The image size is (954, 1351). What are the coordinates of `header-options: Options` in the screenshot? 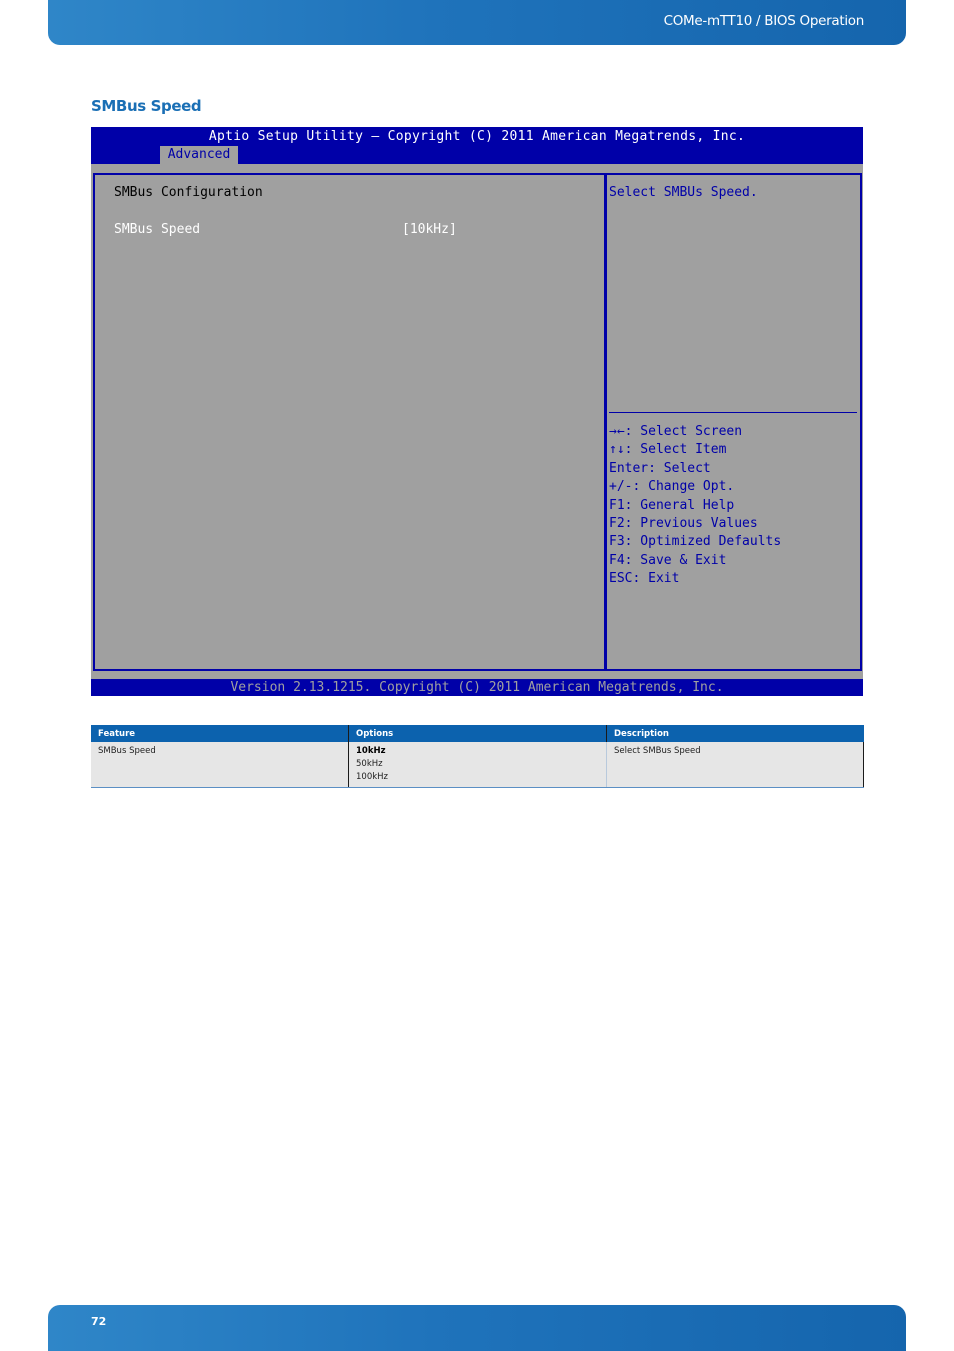 It's located at (477, 733).